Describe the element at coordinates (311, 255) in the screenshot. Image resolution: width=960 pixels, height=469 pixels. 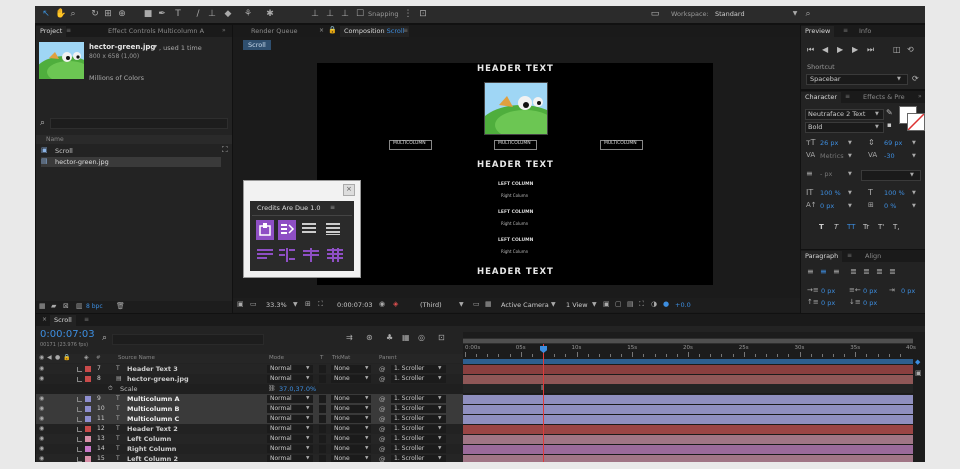
I see `credits-columns-icon` at that location.